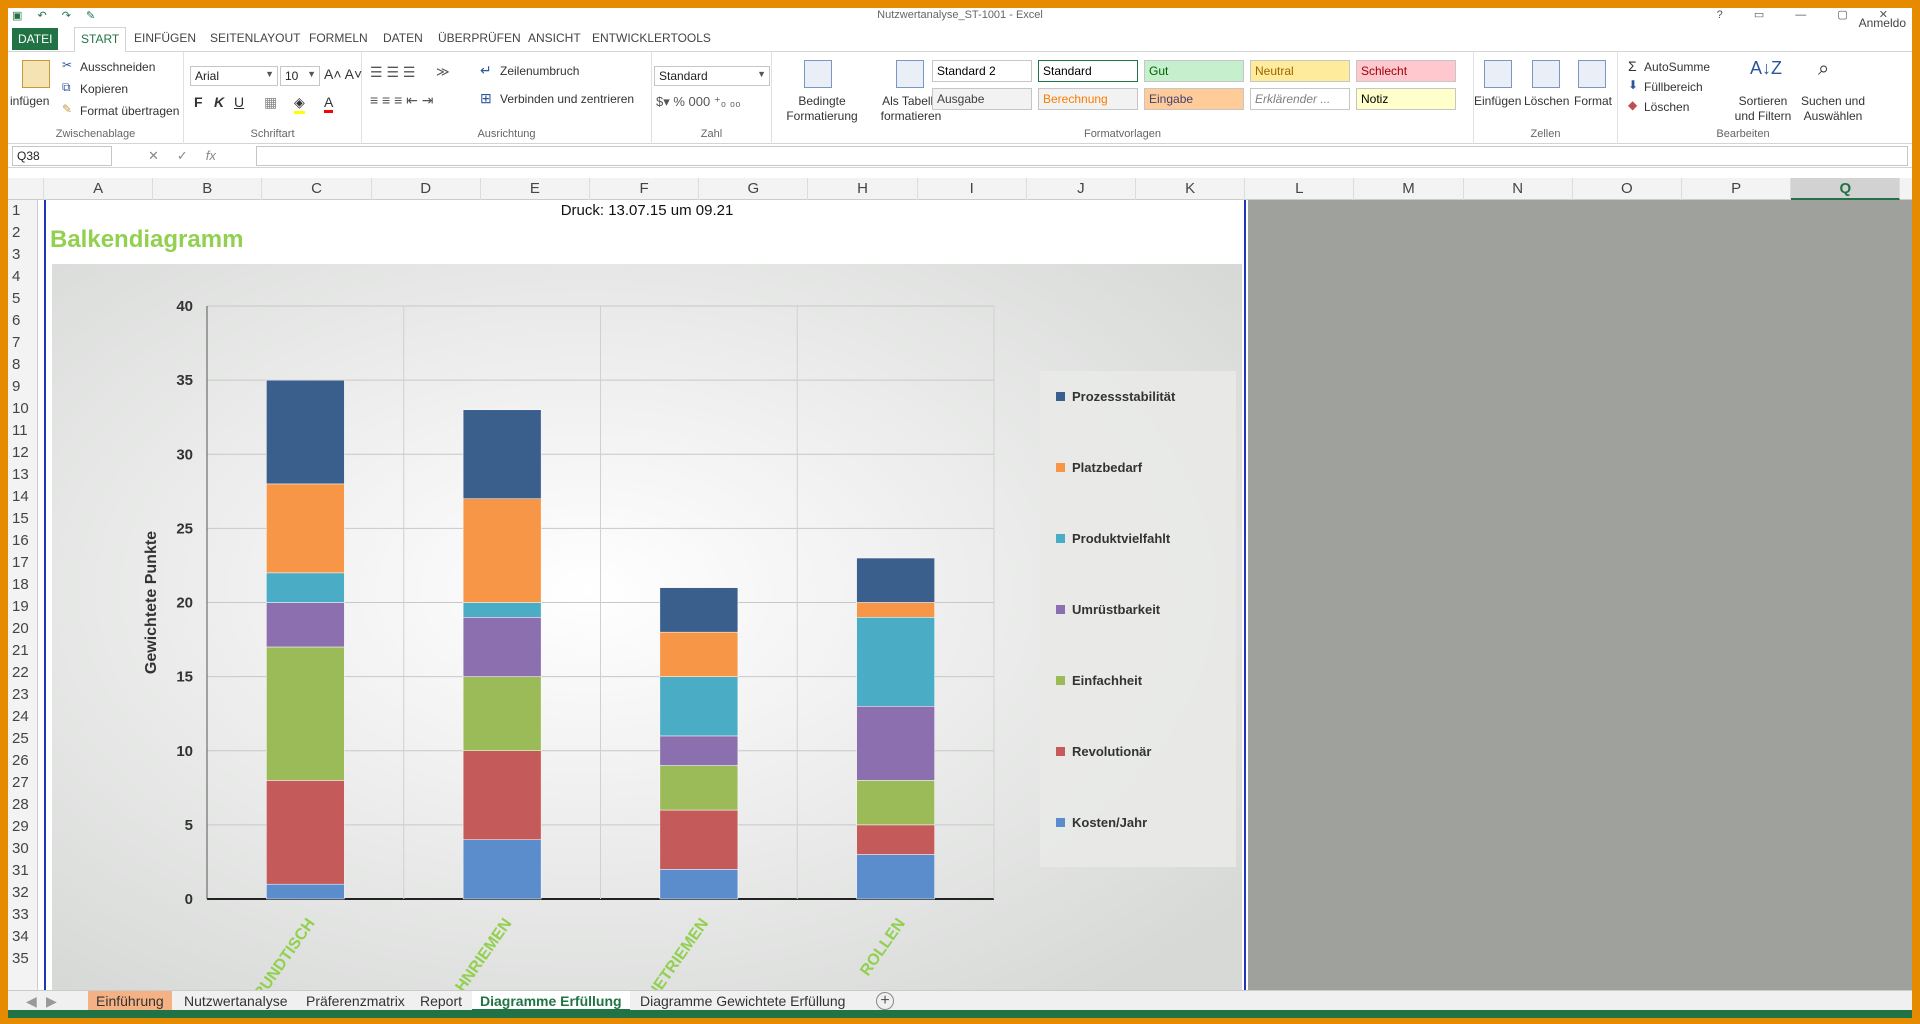  What do you see at coordinates (355, 1001) in the screenshot?
I see `sheet-tab: Präferenzmatrix` at bounding box center [355, 1001].